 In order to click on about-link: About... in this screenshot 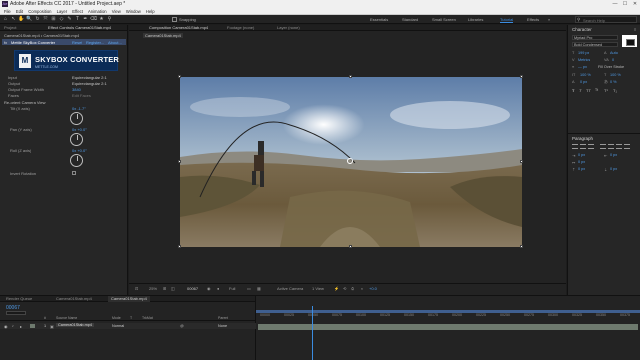, I will do `click(115, 42)`.